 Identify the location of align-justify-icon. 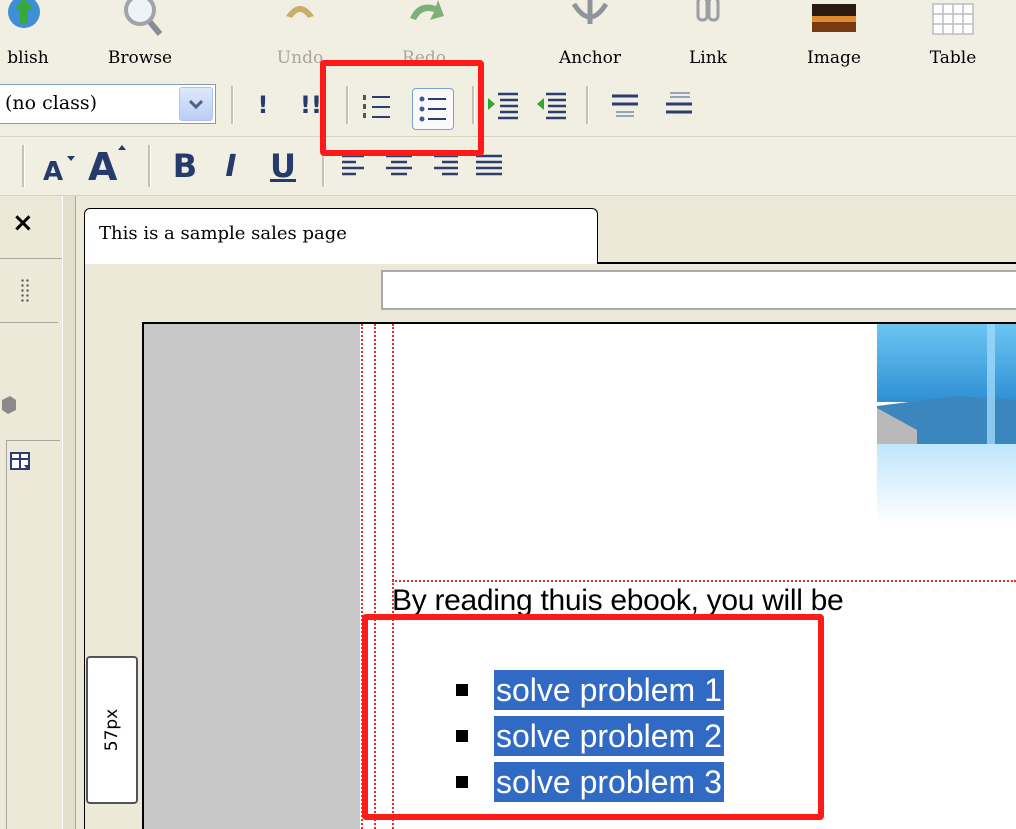
(489, 165).